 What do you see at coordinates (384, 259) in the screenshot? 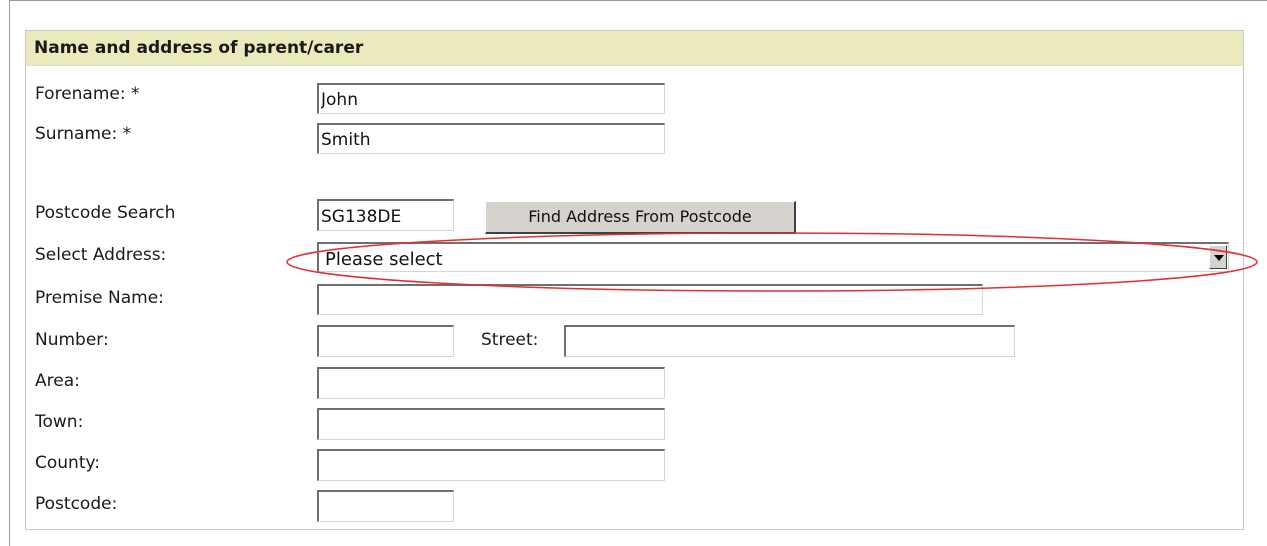
I see `select-address-value: Please select` at bounding box center [384, 259].